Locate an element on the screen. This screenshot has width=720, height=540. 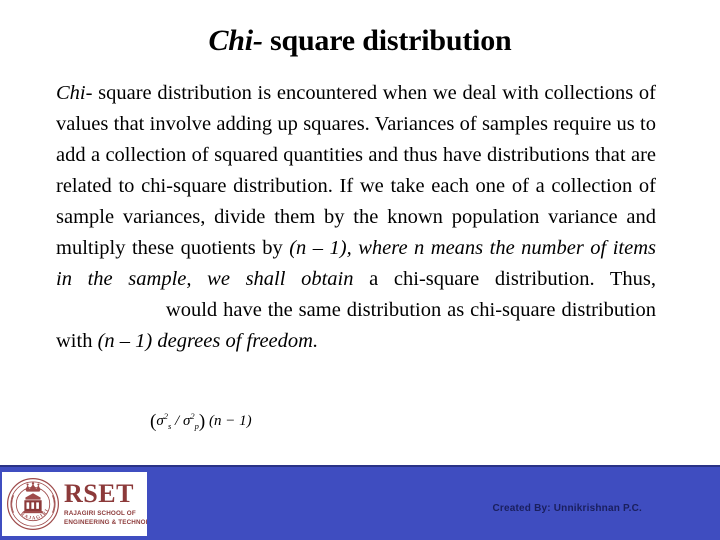
formula-open-paren: ( is located at coordinates (153, 421).